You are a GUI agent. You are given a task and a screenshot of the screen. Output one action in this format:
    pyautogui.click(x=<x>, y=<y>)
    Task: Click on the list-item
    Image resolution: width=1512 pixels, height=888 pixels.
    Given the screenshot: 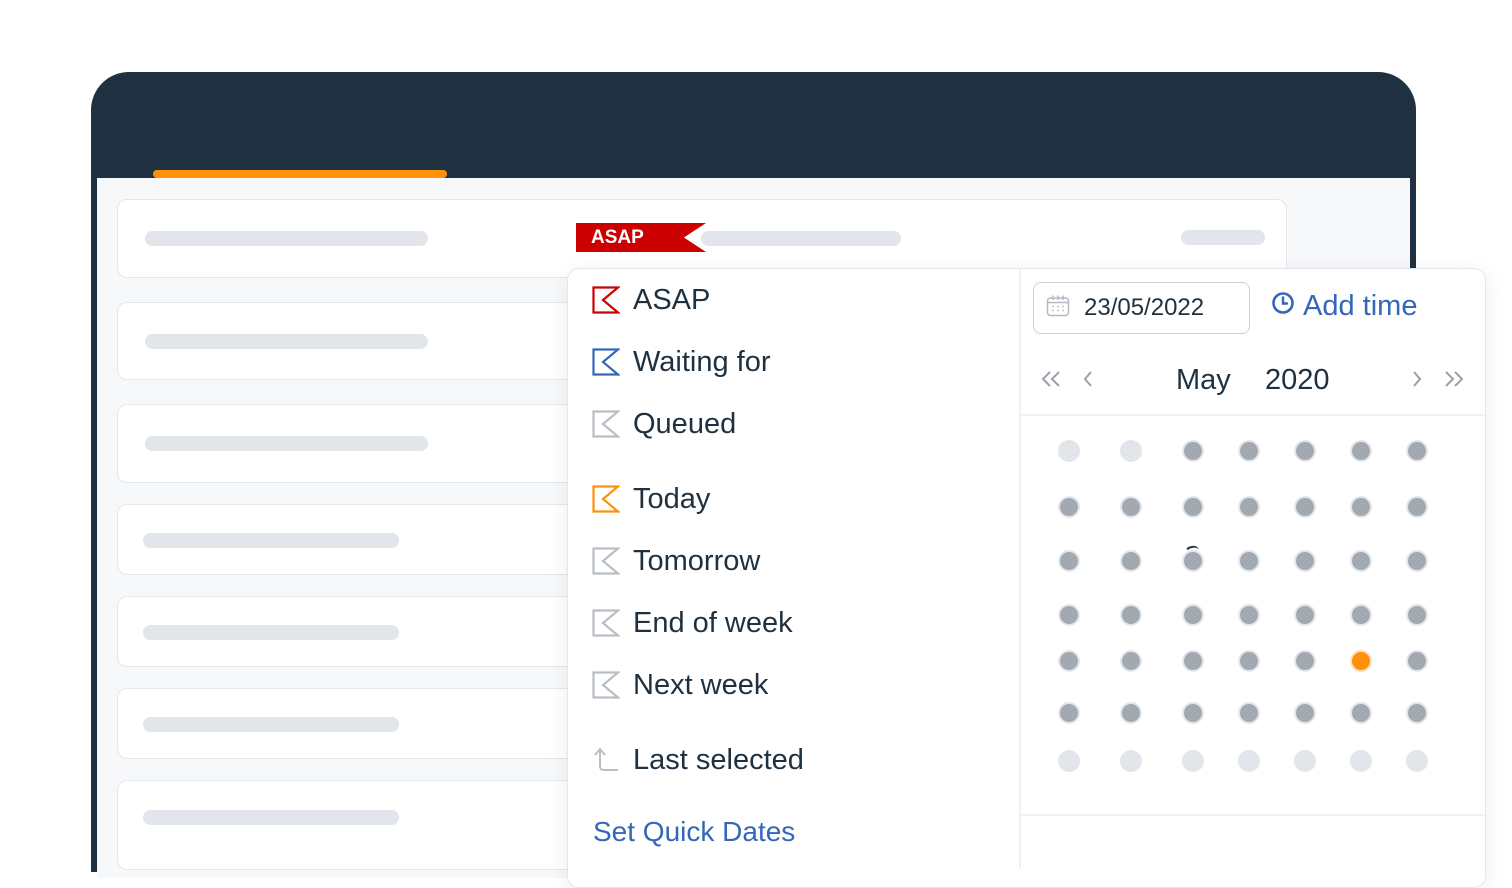 What is the action you would take?
    pyautogui.click(x=702, y=238)
    